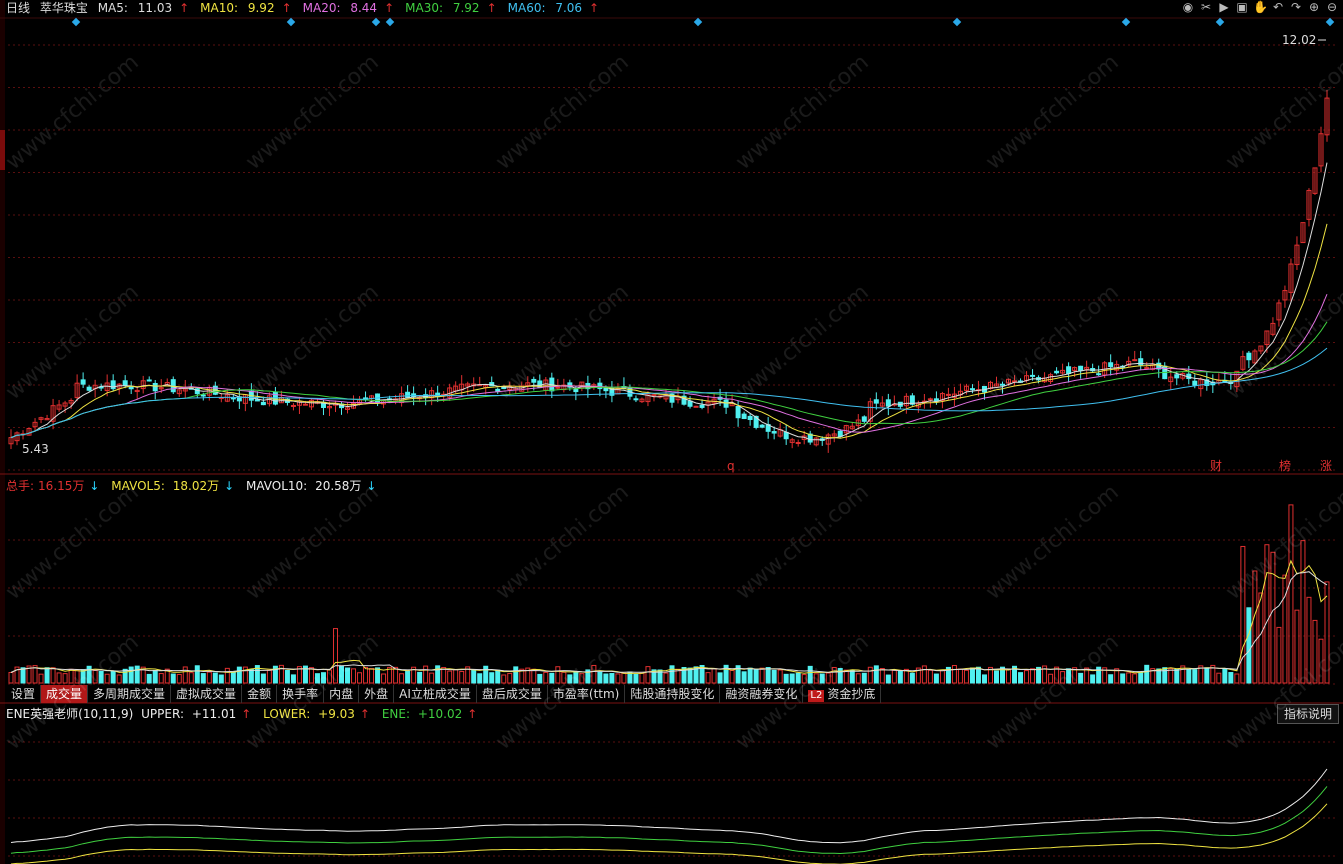 This screenshot has height=864, width=1343. What do you see at coordinates (1188, 7) in the screenshot?
I see `eye-icon: ◉` at bounding box center [1188, 7].